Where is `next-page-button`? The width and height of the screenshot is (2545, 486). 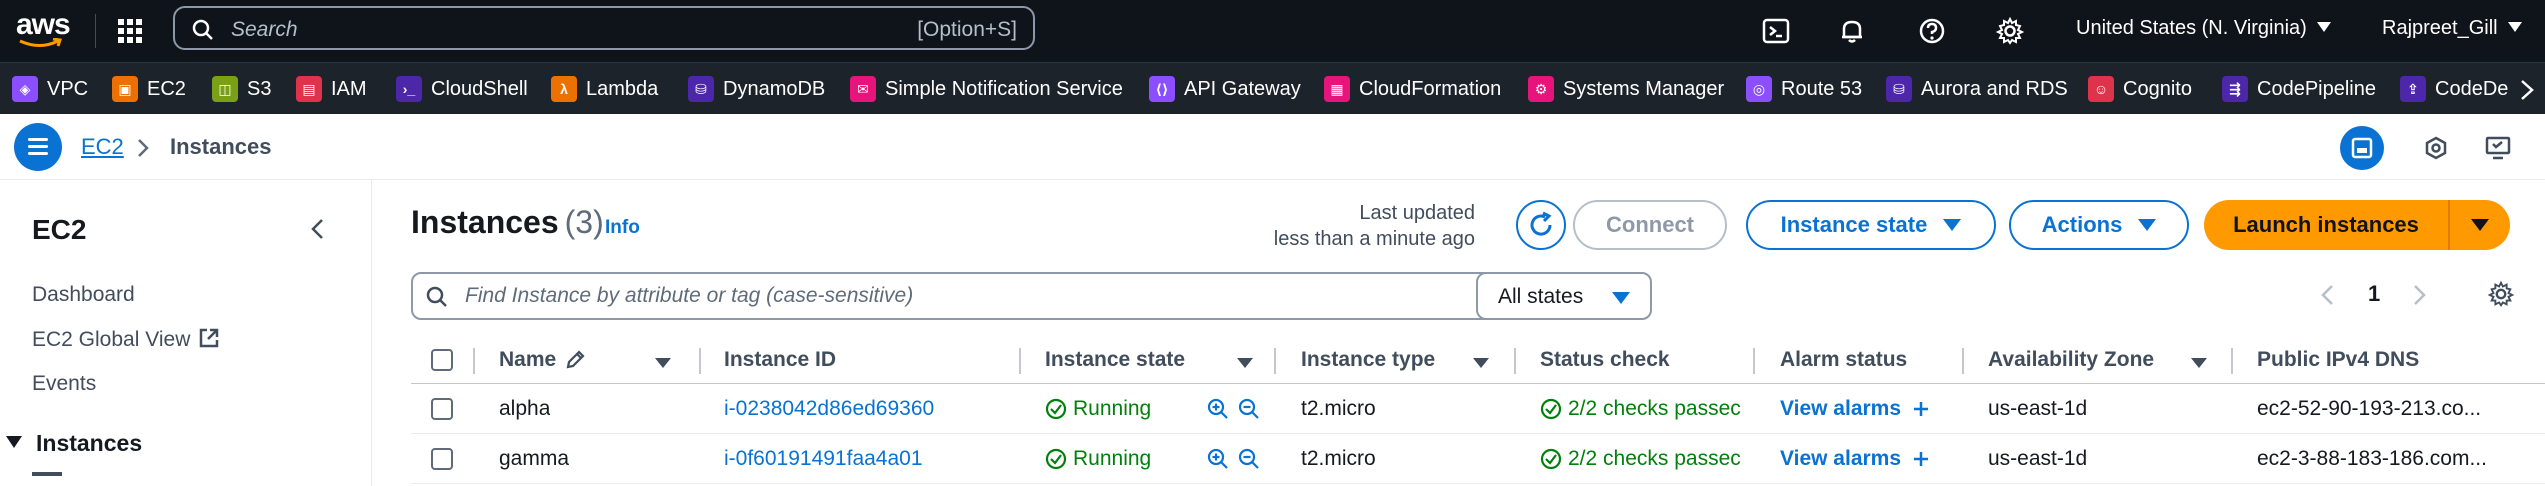 next-page-button is located at coordinates (2420, 297).